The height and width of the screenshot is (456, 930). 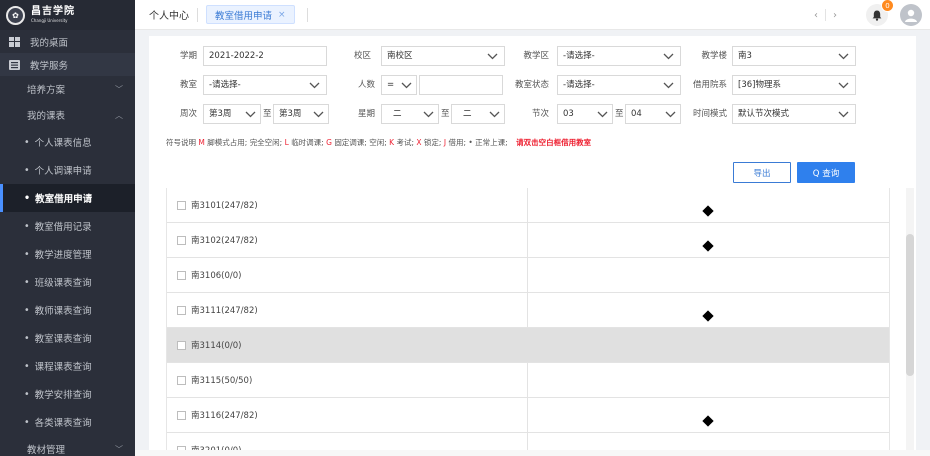 I want to click on horizontal-scrollbar, so click(x=532, y=453).